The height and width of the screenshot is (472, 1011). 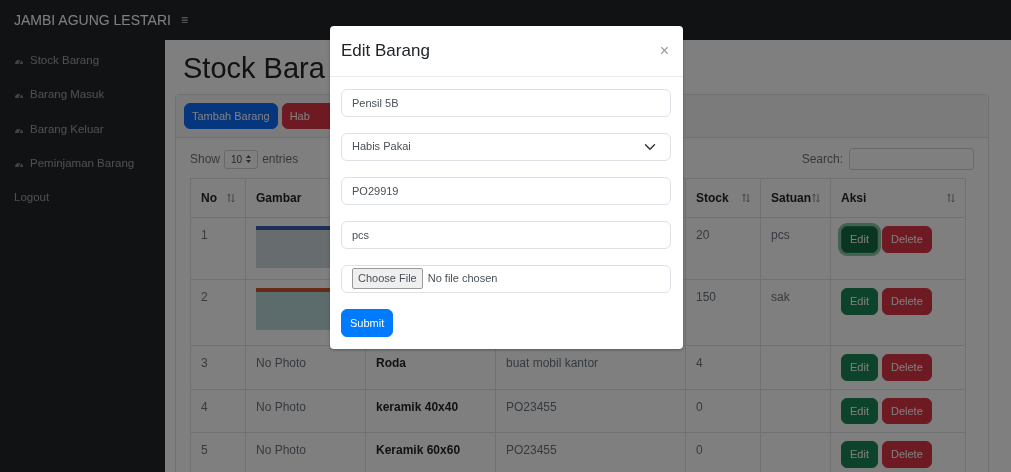 What do you see at coordinates (218, 198) in the screenshot?
I see `column-header: No` at bounding box center [218, 198].